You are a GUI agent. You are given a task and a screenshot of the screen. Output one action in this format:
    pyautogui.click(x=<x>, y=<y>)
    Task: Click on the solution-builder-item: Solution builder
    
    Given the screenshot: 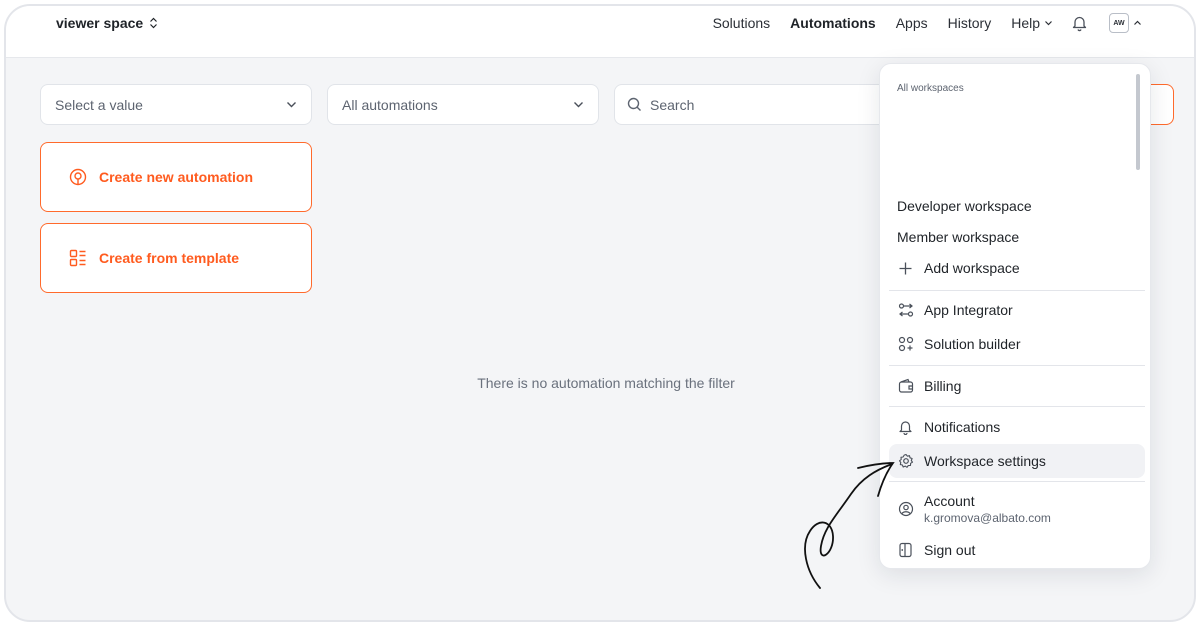 What is the action you would take?
    pyautogui.click(x=1017, y=344)
    